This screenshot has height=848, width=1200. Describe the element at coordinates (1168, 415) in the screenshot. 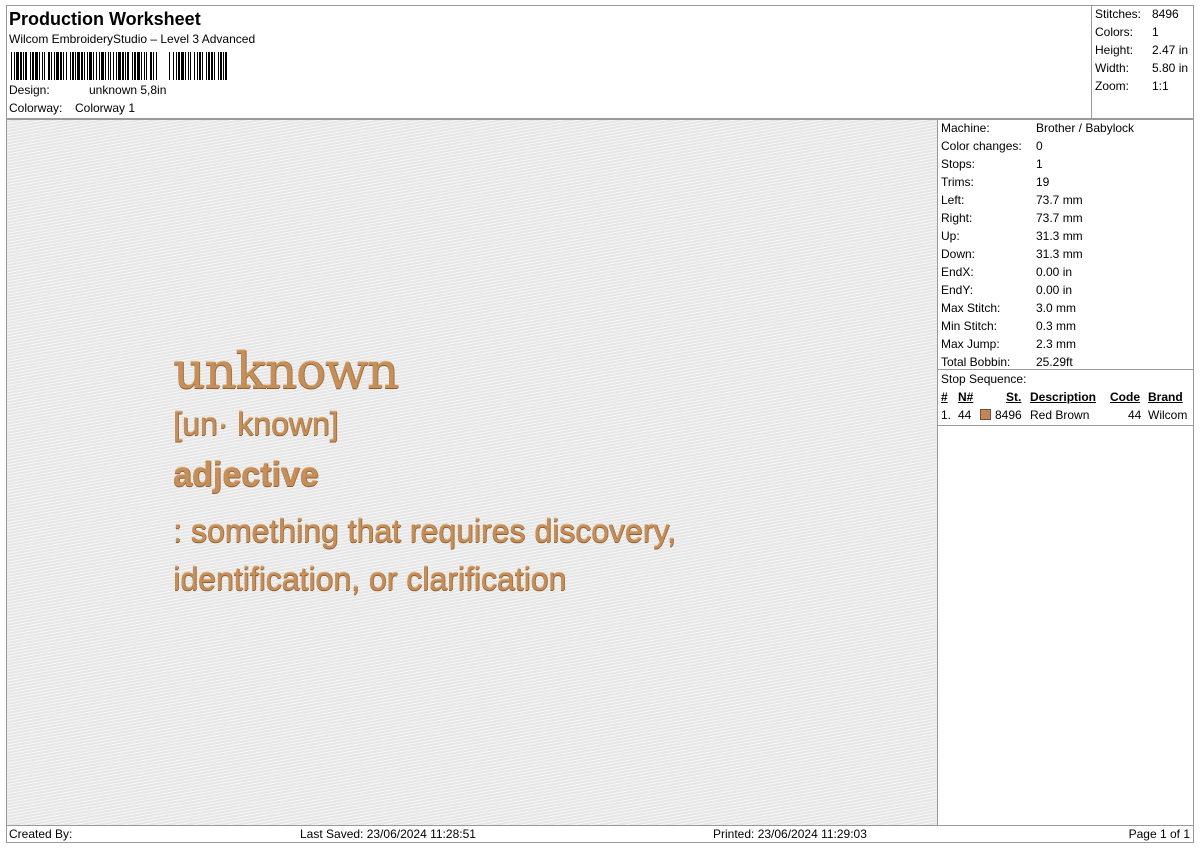

I see `seq-row-brand: Wilcom` at that location.